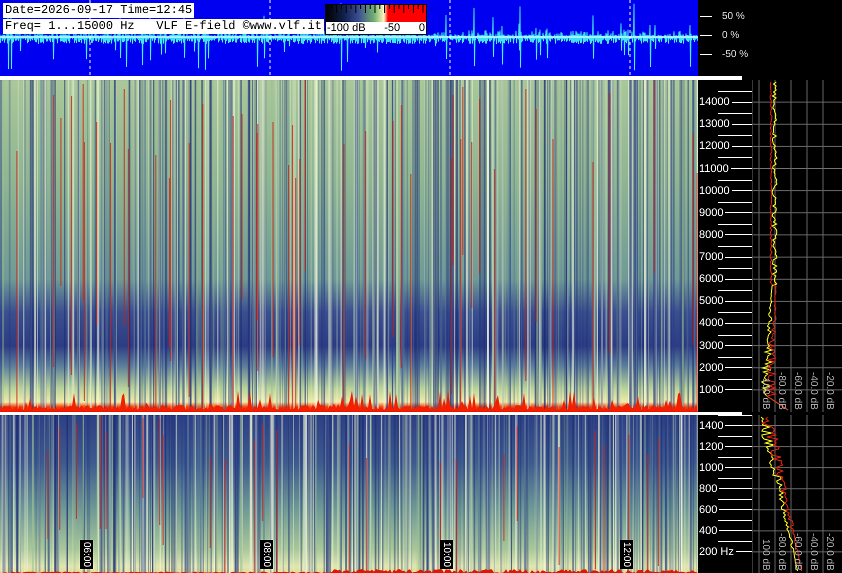  I want to click on frequency-label: 9000, so click(711, 212).